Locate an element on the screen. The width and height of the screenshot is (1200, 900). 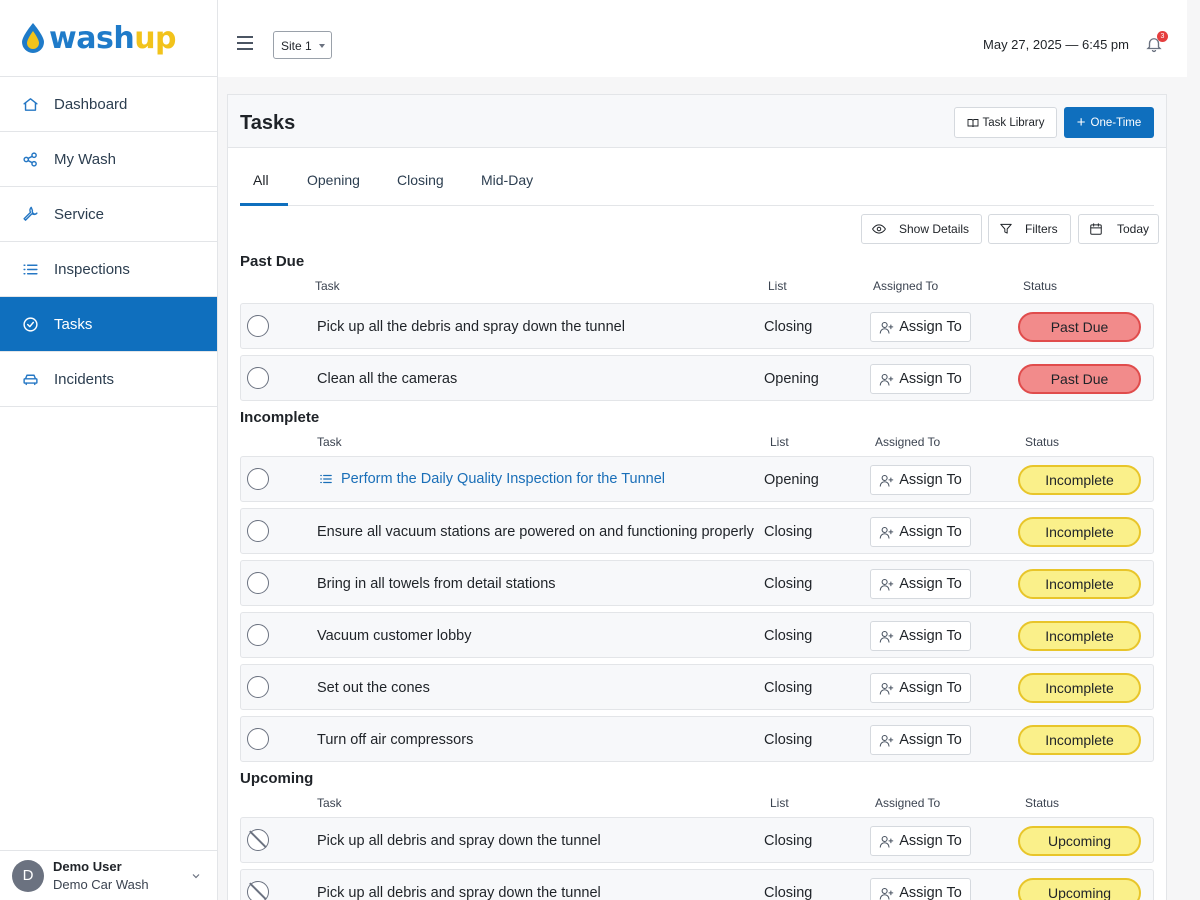
calendar-icon is located at coordinates (1096, 229).